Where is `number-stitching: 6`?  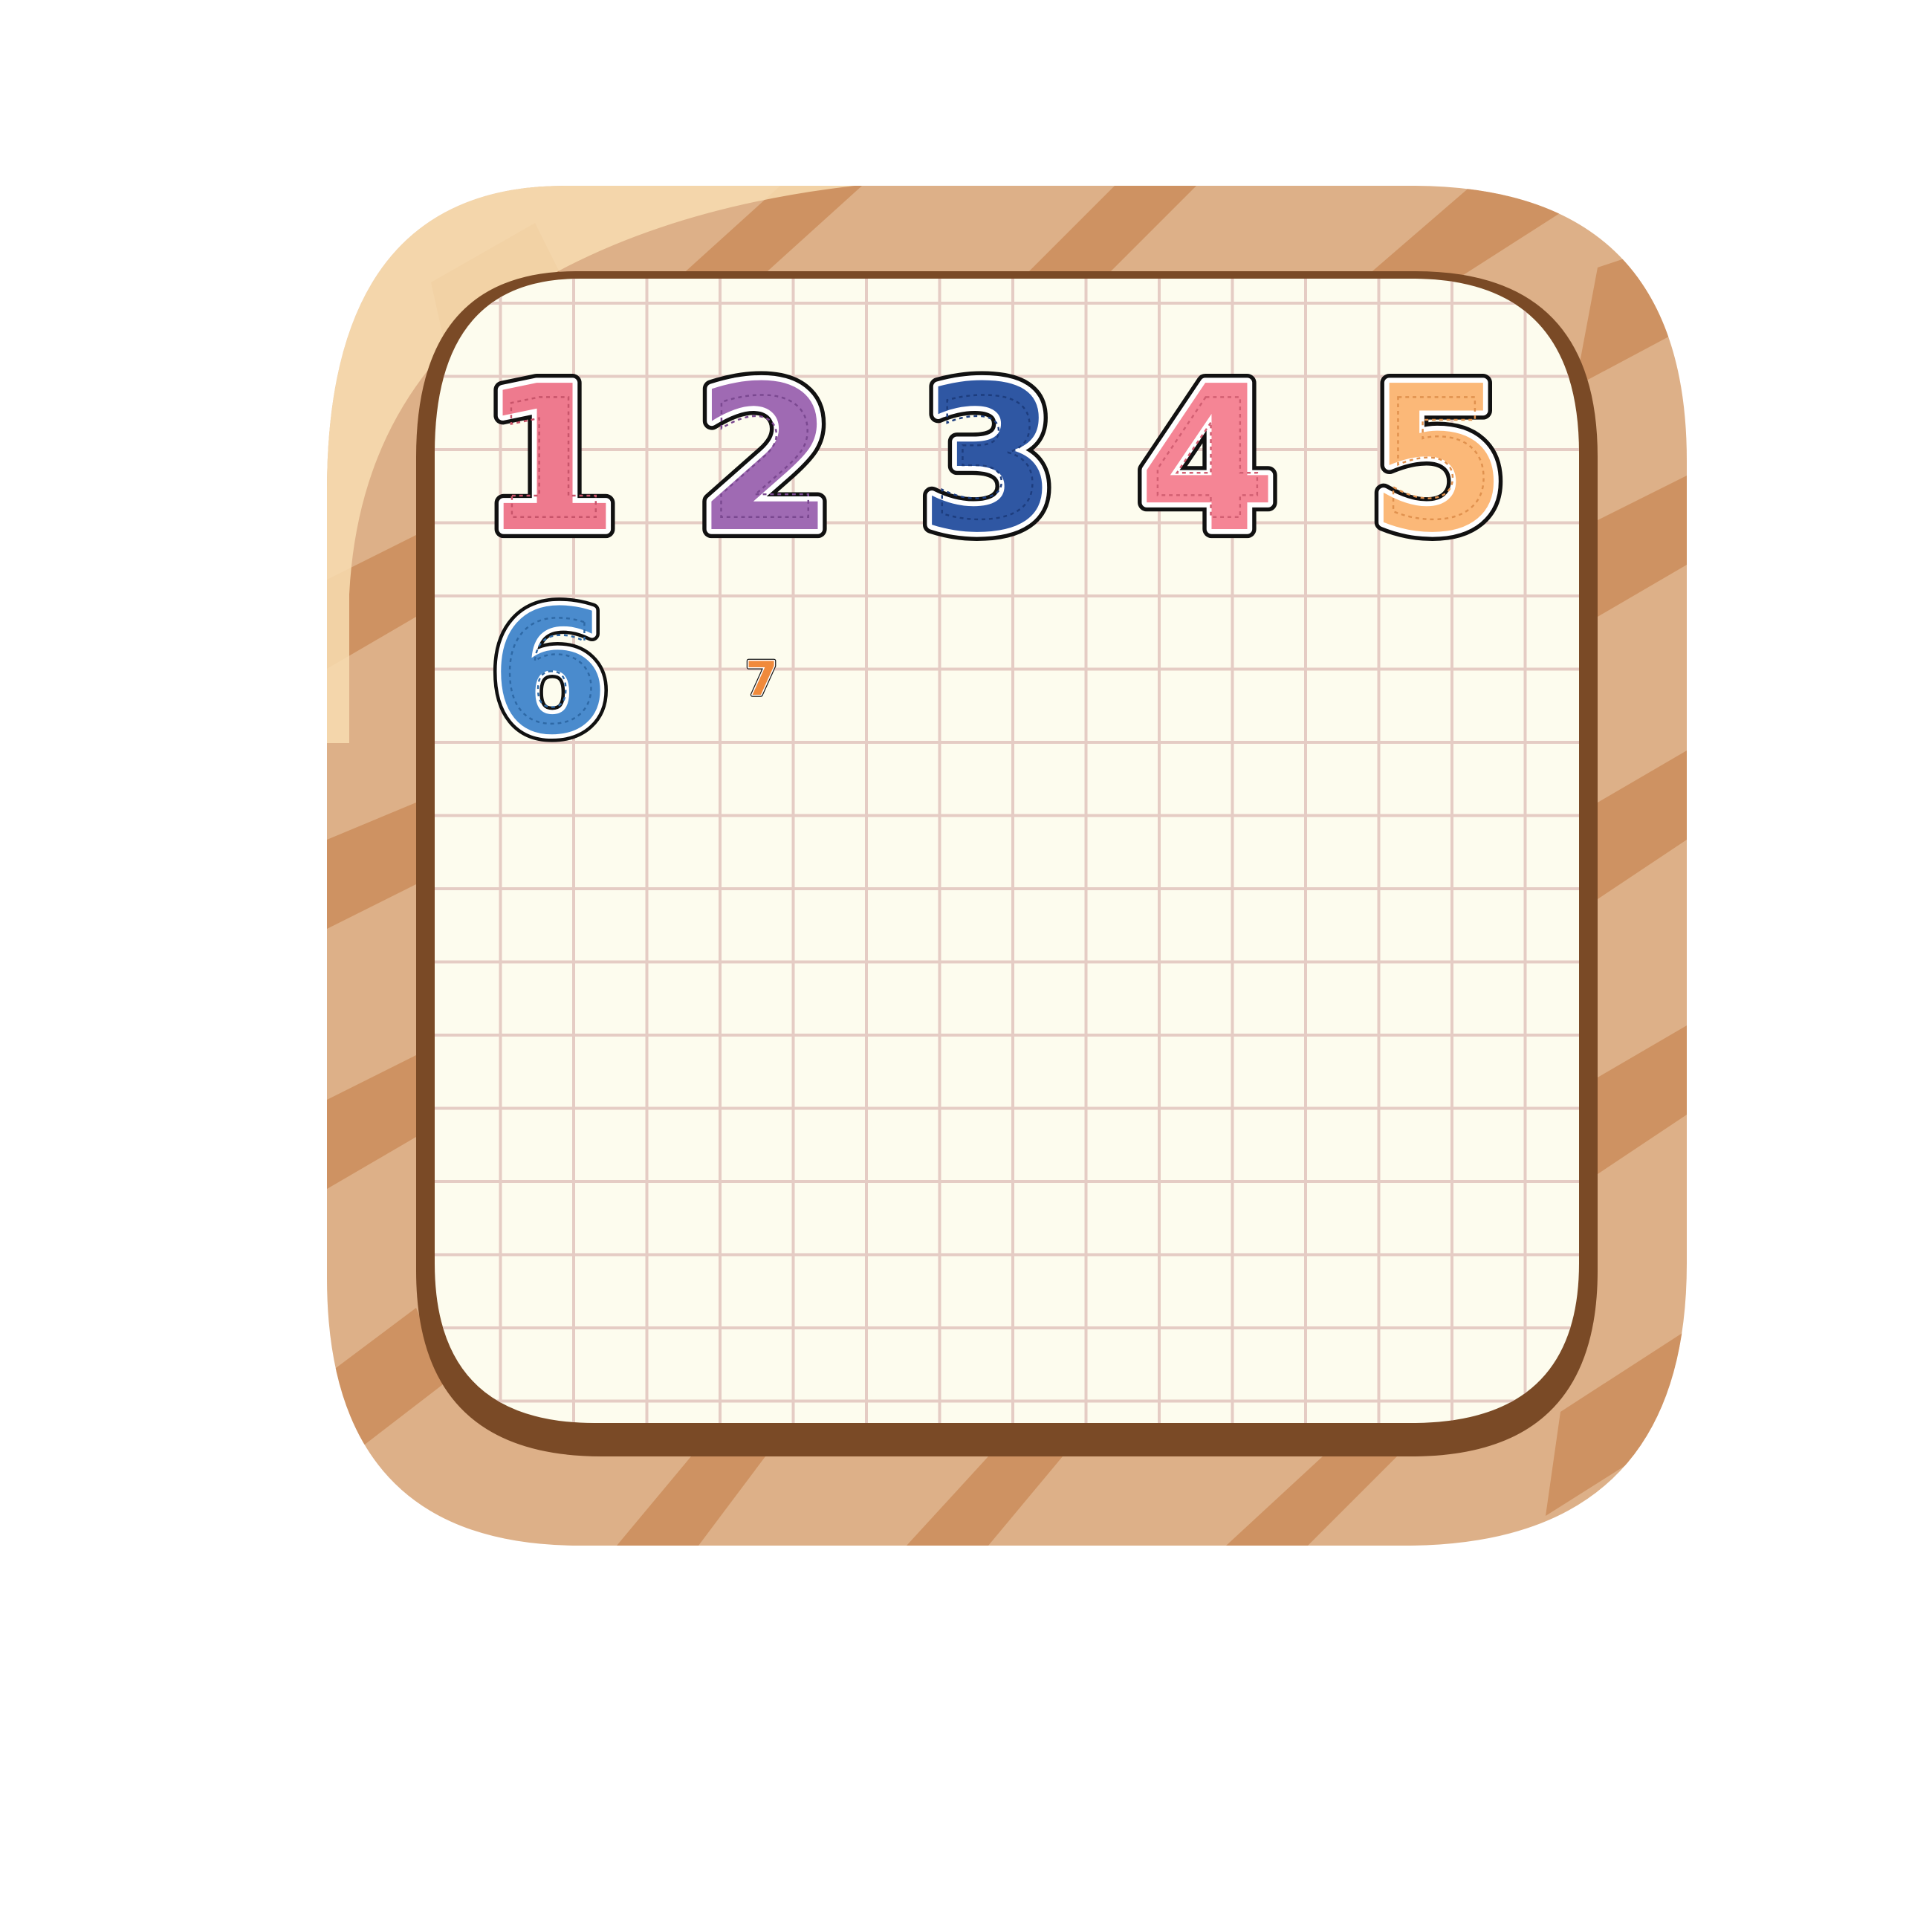 number-stitching: 6 is located at coordinates (549, 673).